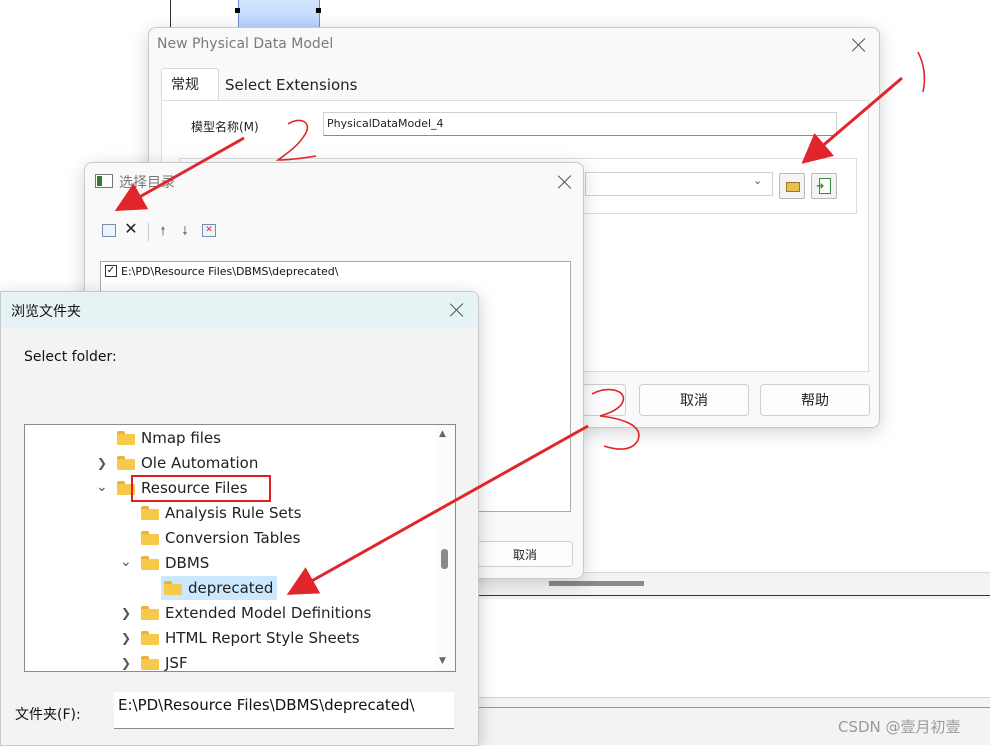 Image resolution: width=990 pixels, height=746 pixels. I want to click on clear-list-icon: ✕, so click(209, 230).